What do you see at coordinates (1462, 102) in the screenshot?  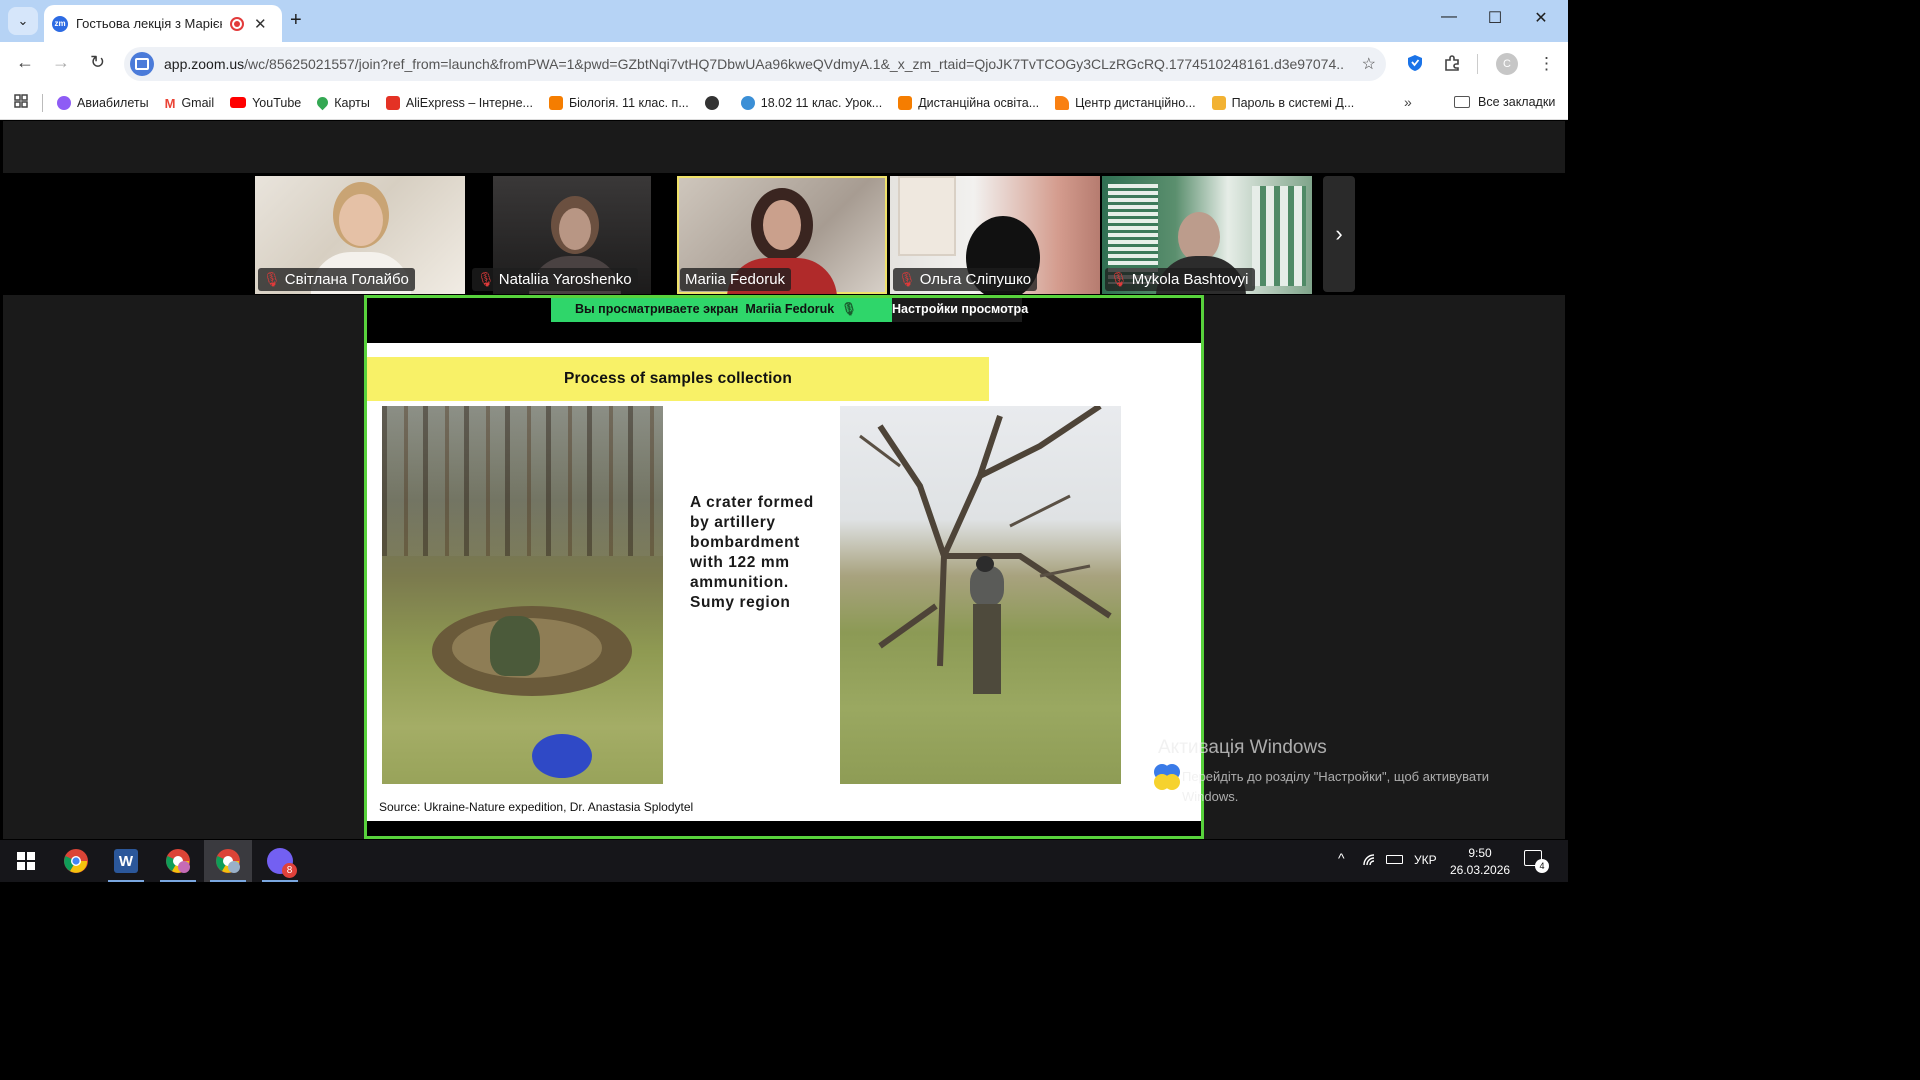 I see `folder-icon` at bounding box center [1462, 102].